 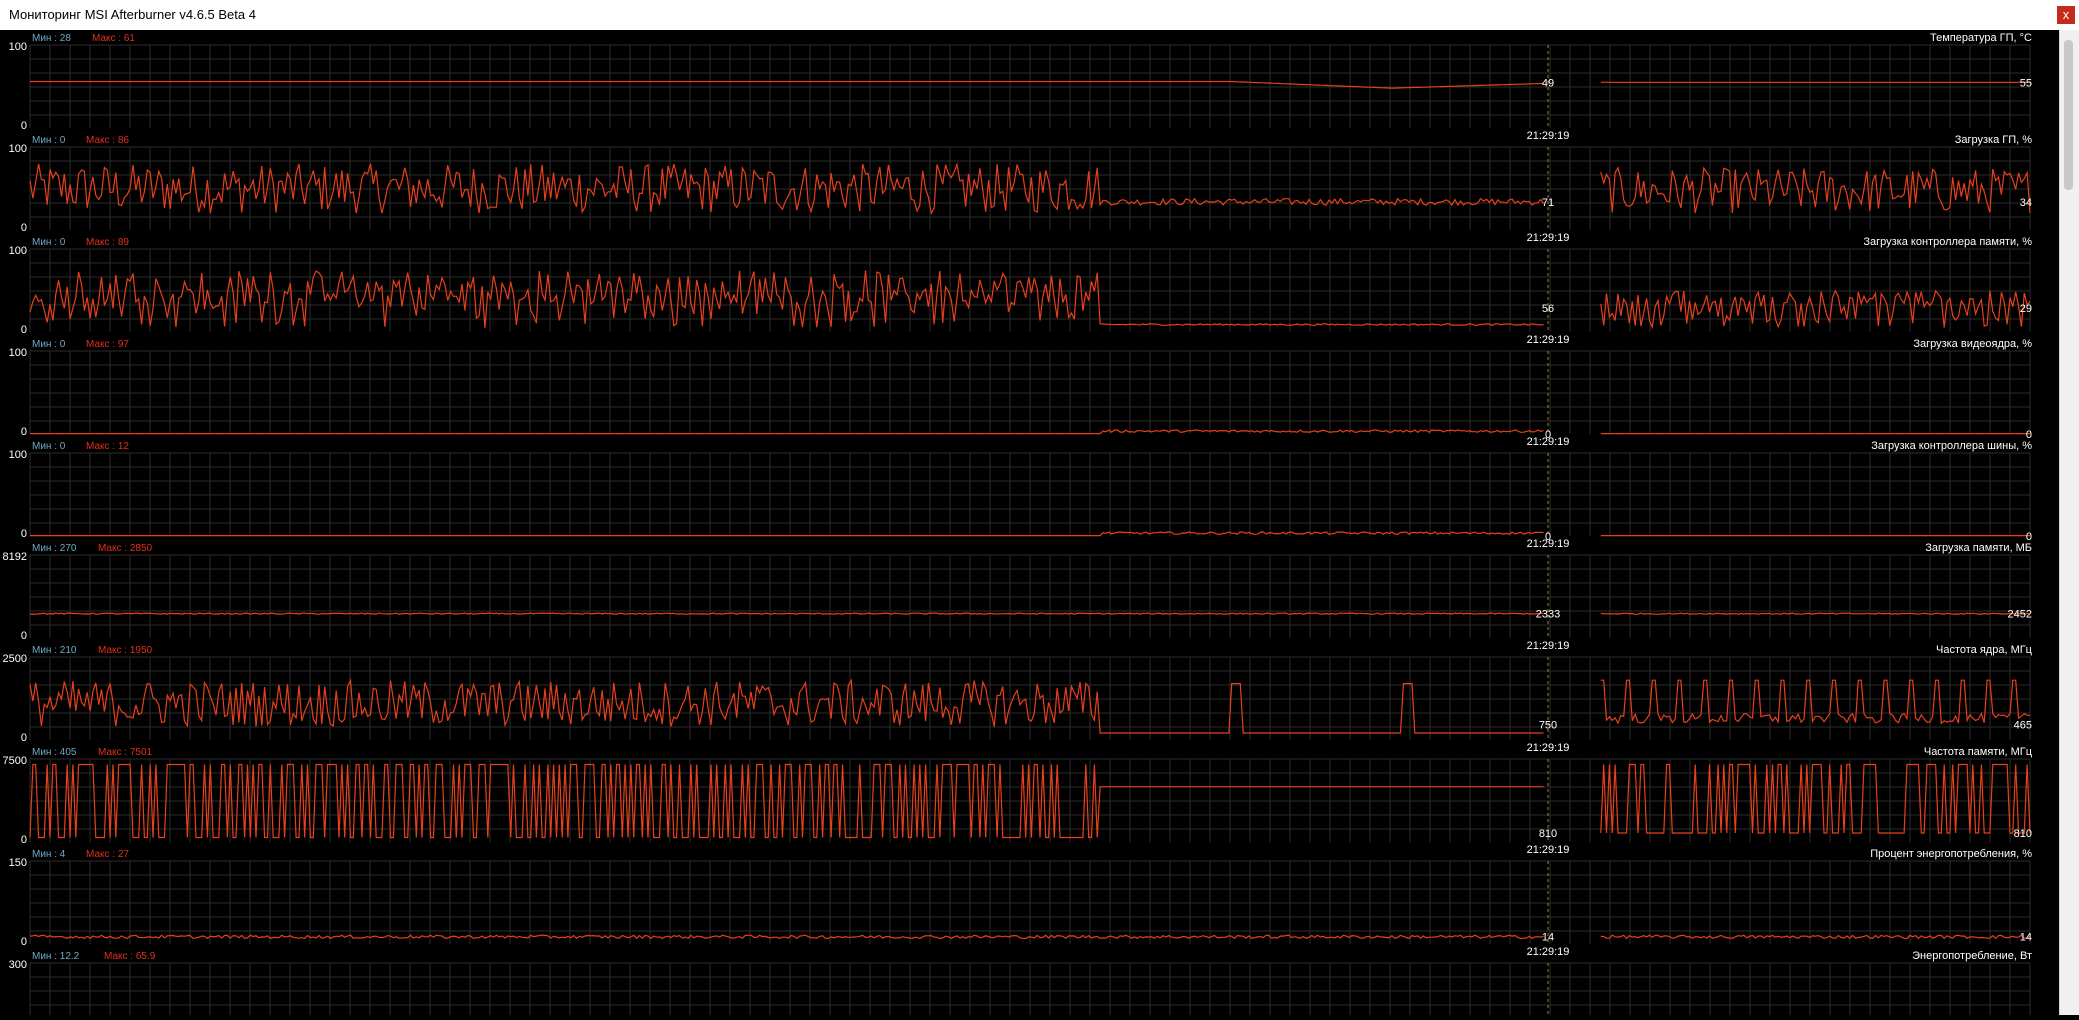 I want to click on current-value: 29, so click(x=2026, y=309).